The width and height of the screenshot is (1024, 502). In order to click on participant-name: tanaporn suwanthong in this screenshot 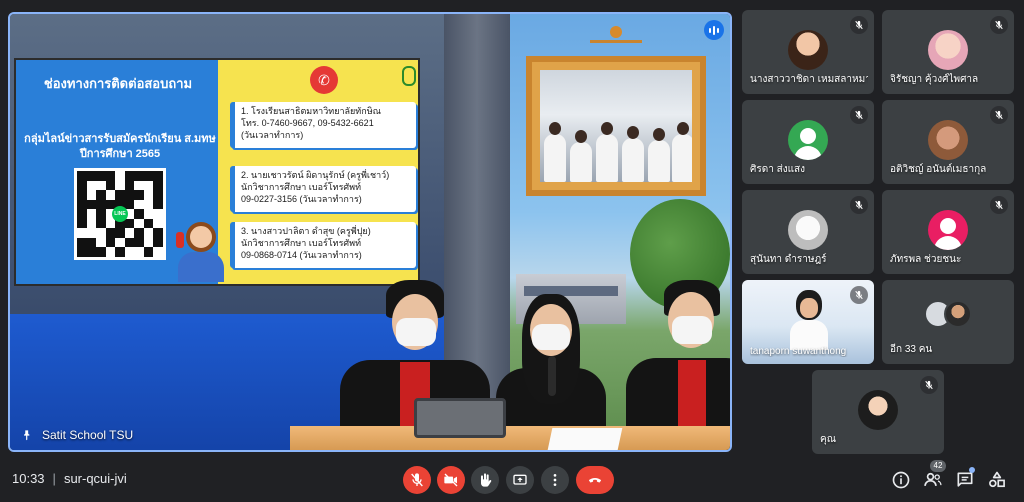, I will do `click(798, 351)`.